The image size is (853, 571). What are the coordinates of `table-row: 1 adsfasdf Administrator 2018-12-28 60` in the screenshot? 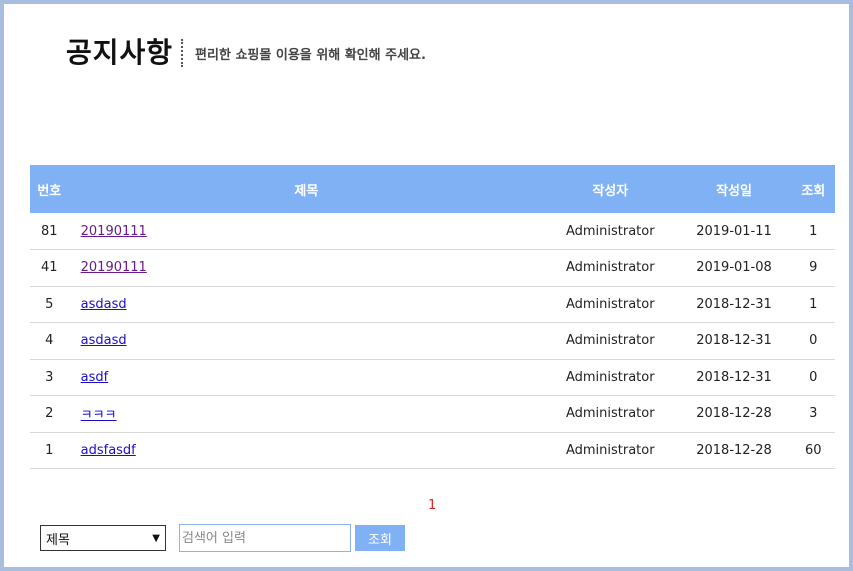 It's located at (432, 450).